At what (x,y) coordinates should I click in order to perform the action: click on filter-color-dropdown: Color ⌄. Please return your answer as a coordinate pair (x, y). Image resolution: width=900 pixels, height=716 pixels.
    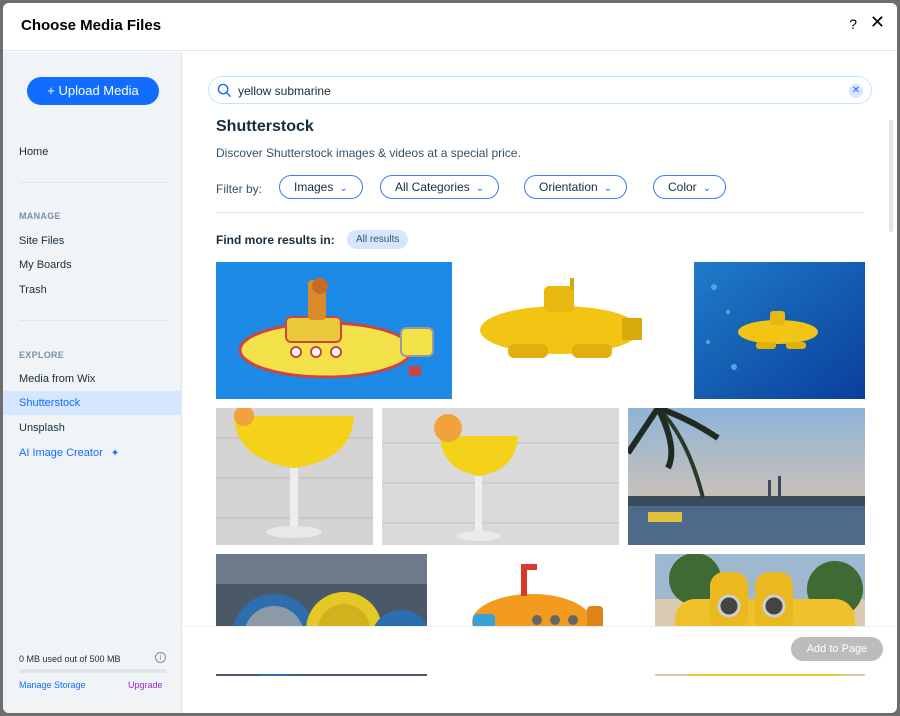
    Looking at the image, I should click on (690, 187).